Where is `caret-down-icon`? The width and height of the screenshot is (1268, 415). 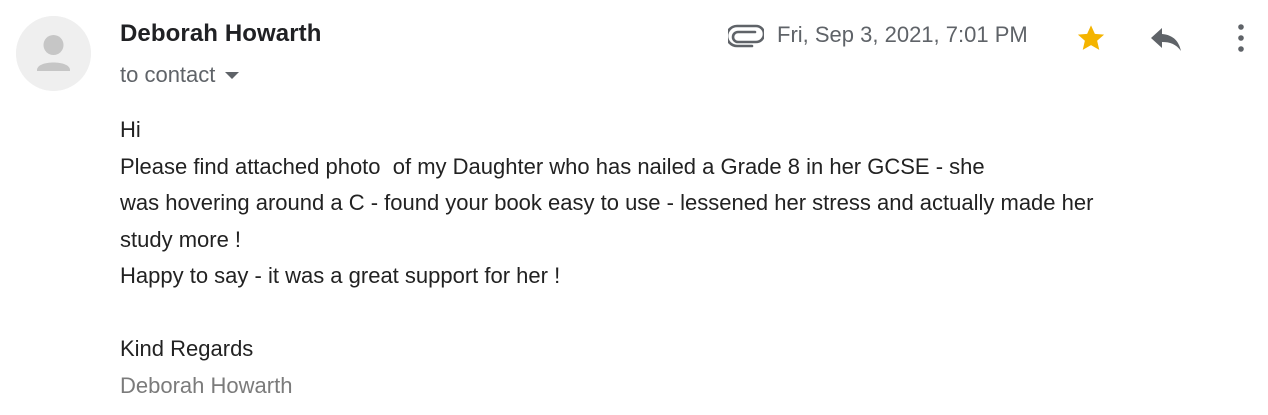 caret-down-icon is located at coordinates (232, 75).